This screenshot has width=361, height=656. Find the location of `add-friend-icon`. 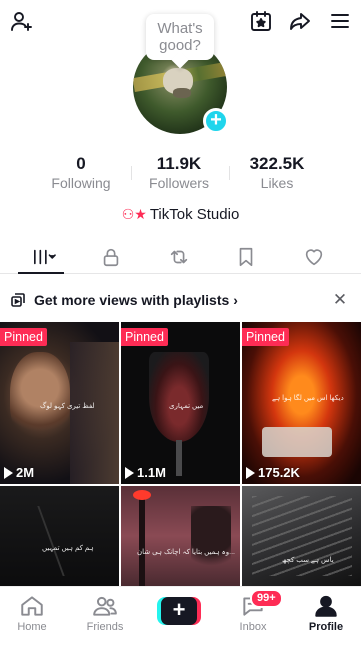

add-friend-icon is located at coordinates (21, 21).